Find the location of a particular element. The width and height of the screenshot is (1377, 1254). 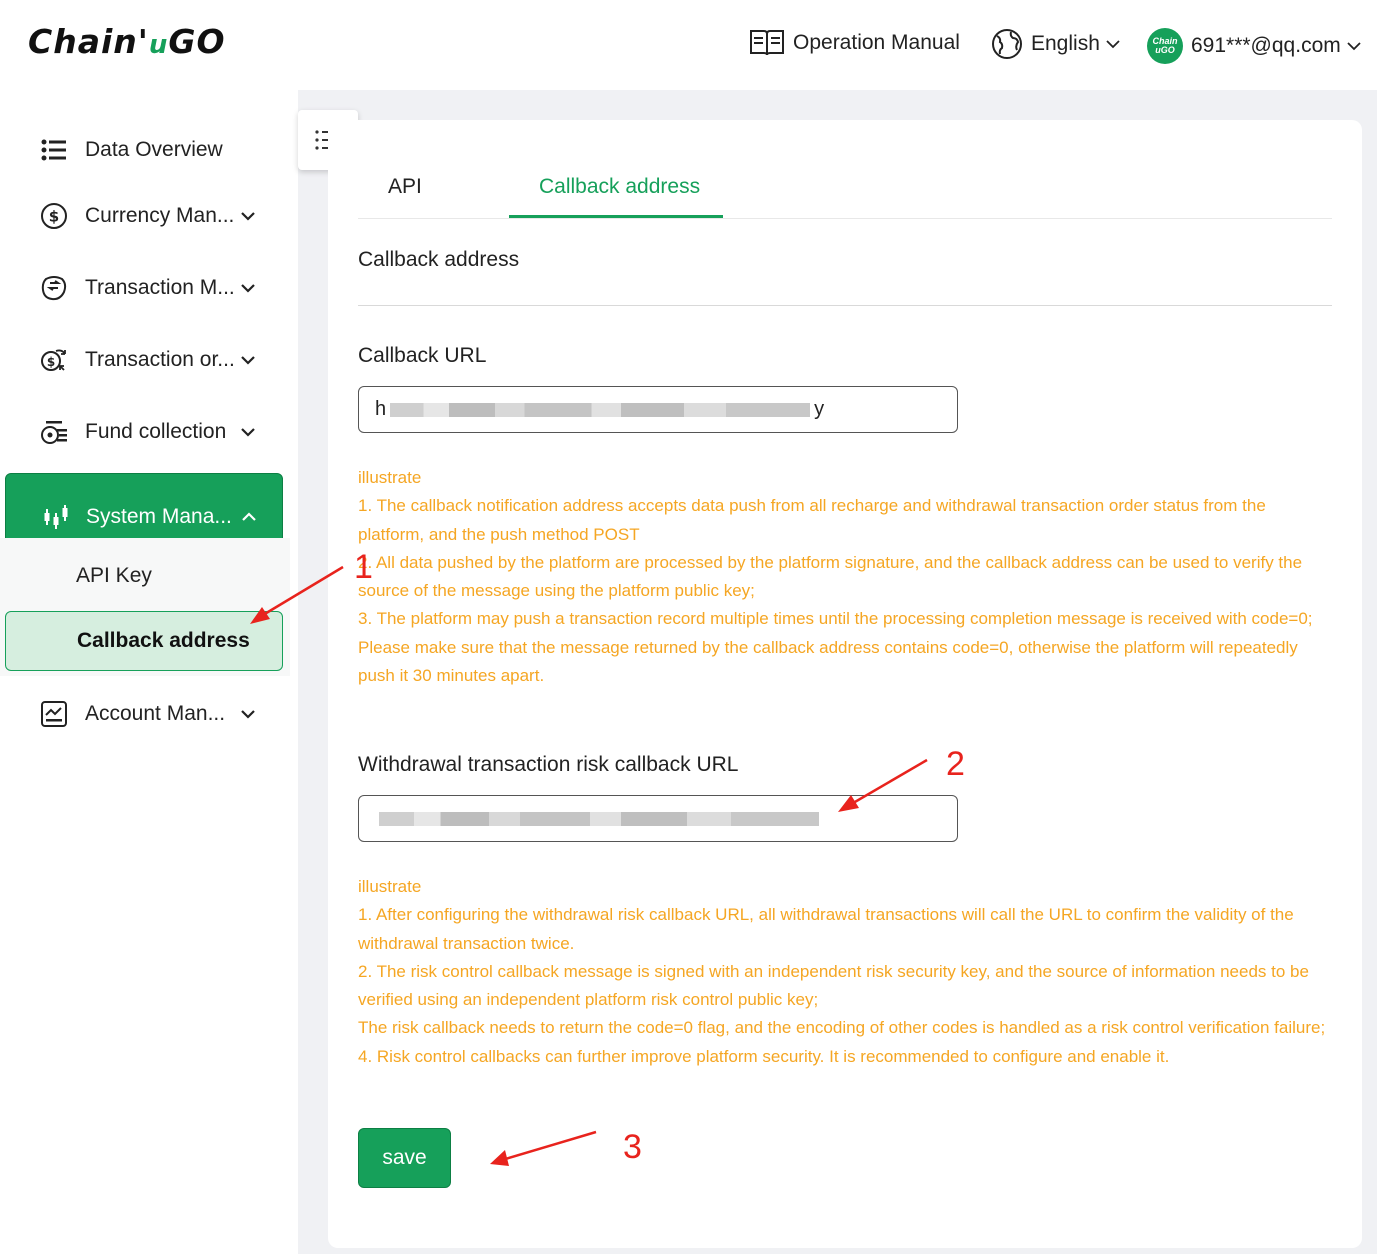

operation-manual-link: Operation Manual is located at coordinates (854, 43).